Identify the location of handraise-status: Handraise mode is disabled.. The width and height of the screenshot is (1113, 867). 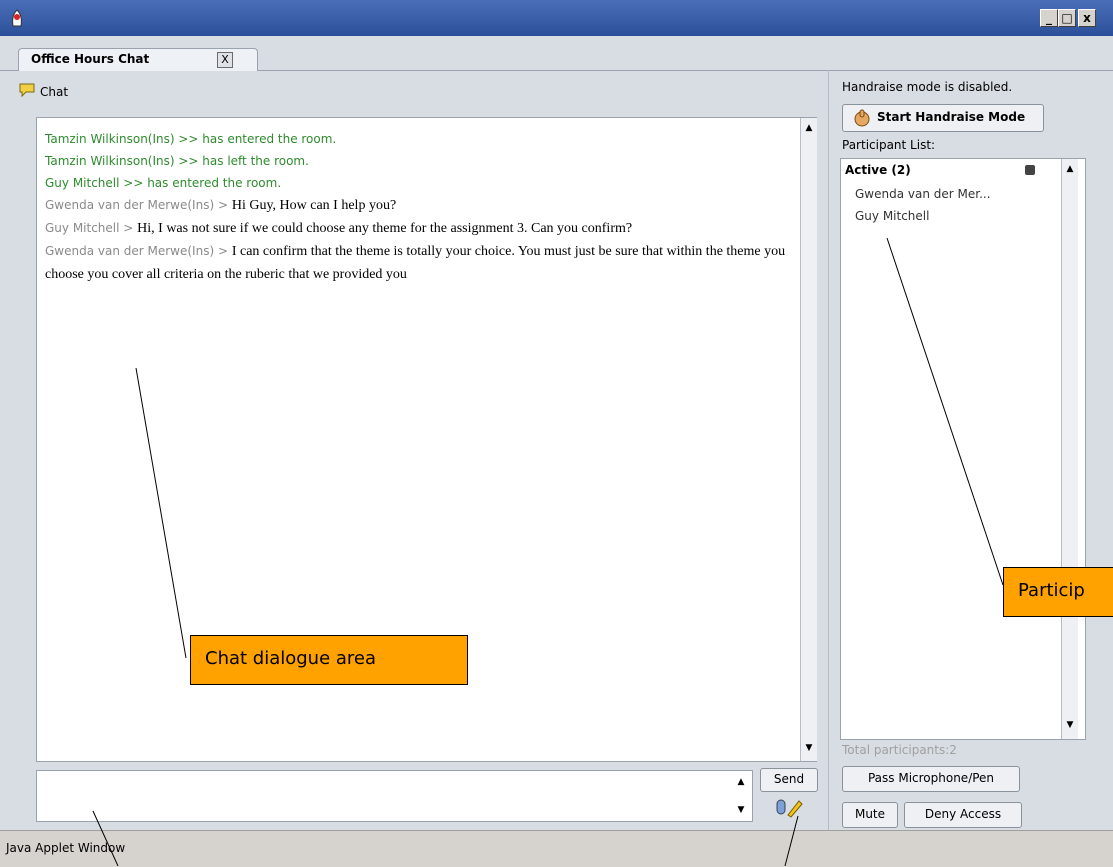
(927, 87).